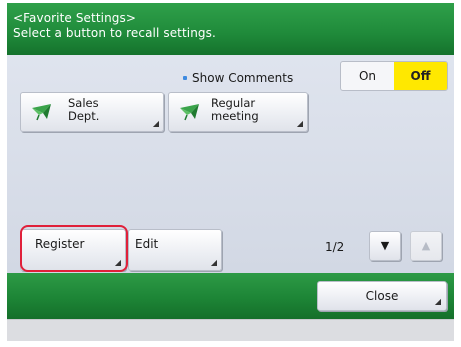 Image resolution: width=461 pixels, height=347 pixels. Describe the element at coordinates (185, 77) in the screenshot. I see `bullet-icon` at that location.